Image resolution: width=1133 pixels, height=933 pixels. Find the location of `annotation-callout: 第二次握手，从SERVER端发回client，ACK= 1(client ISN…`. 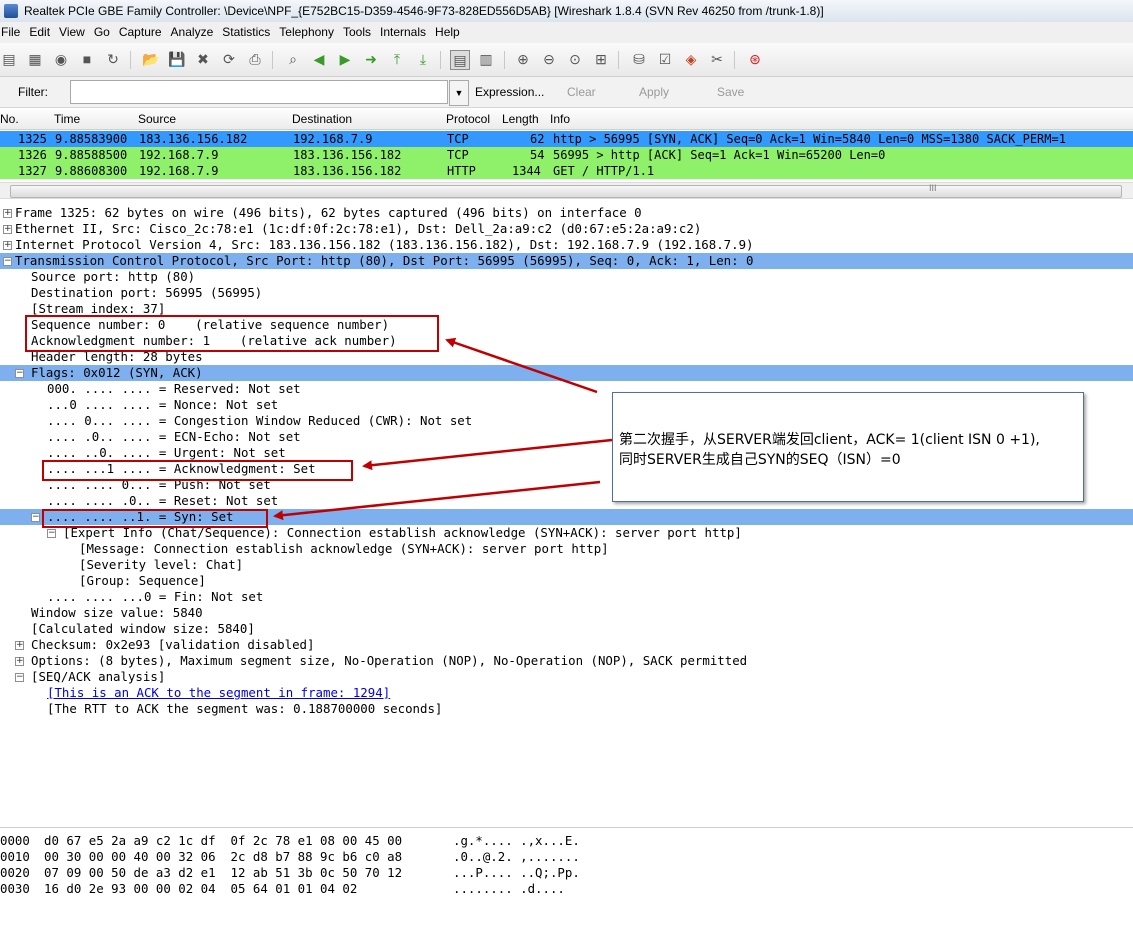

annotation-callout: 第二次握手，从SERVER端发回client，ACK= 1(client ISN… is located at coordinates (848, 447).